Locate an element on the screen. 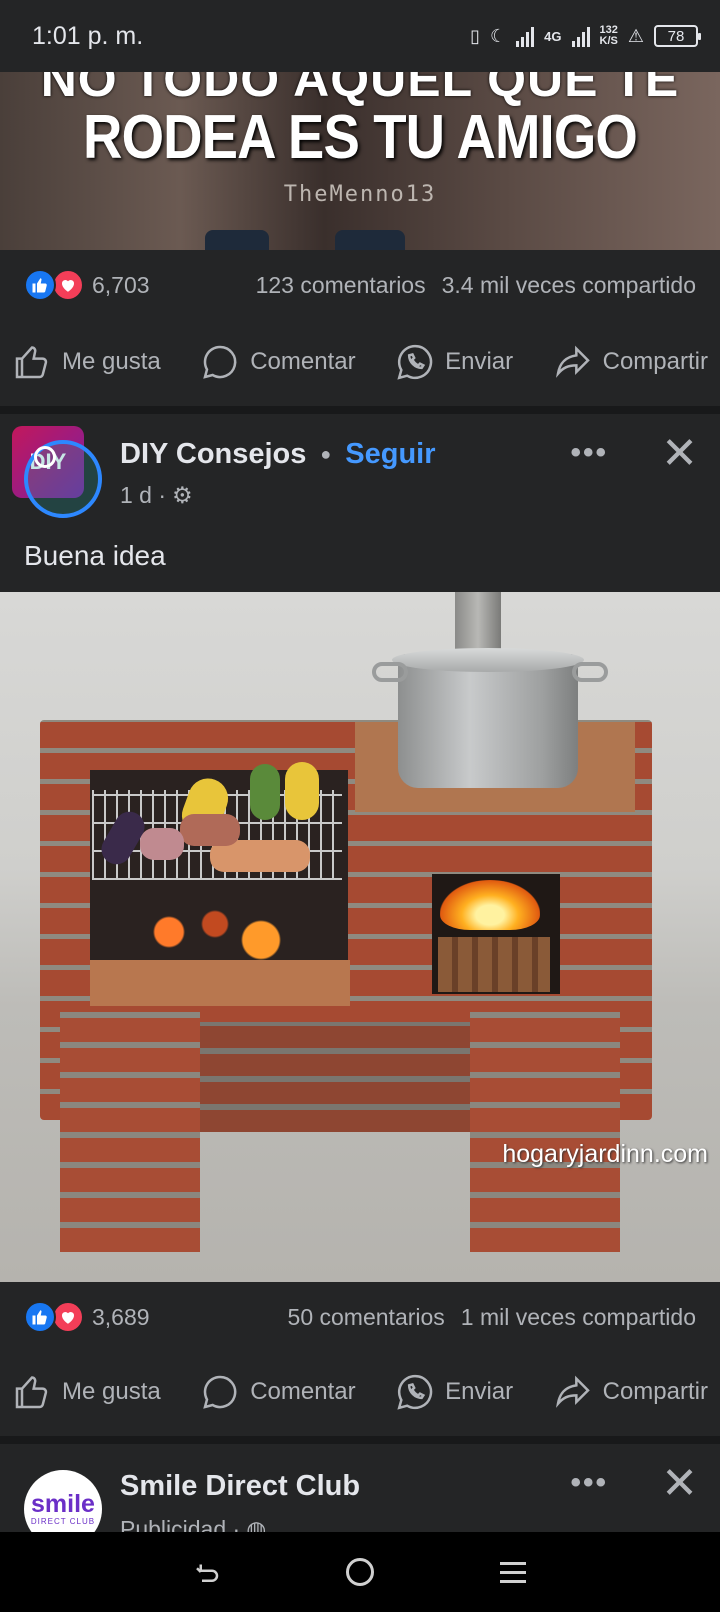 Image resolution: width=720 pixels, height=1612 pixels. ad-page-name-row: Smile Direct Club is located at coordinates (240, 1486).